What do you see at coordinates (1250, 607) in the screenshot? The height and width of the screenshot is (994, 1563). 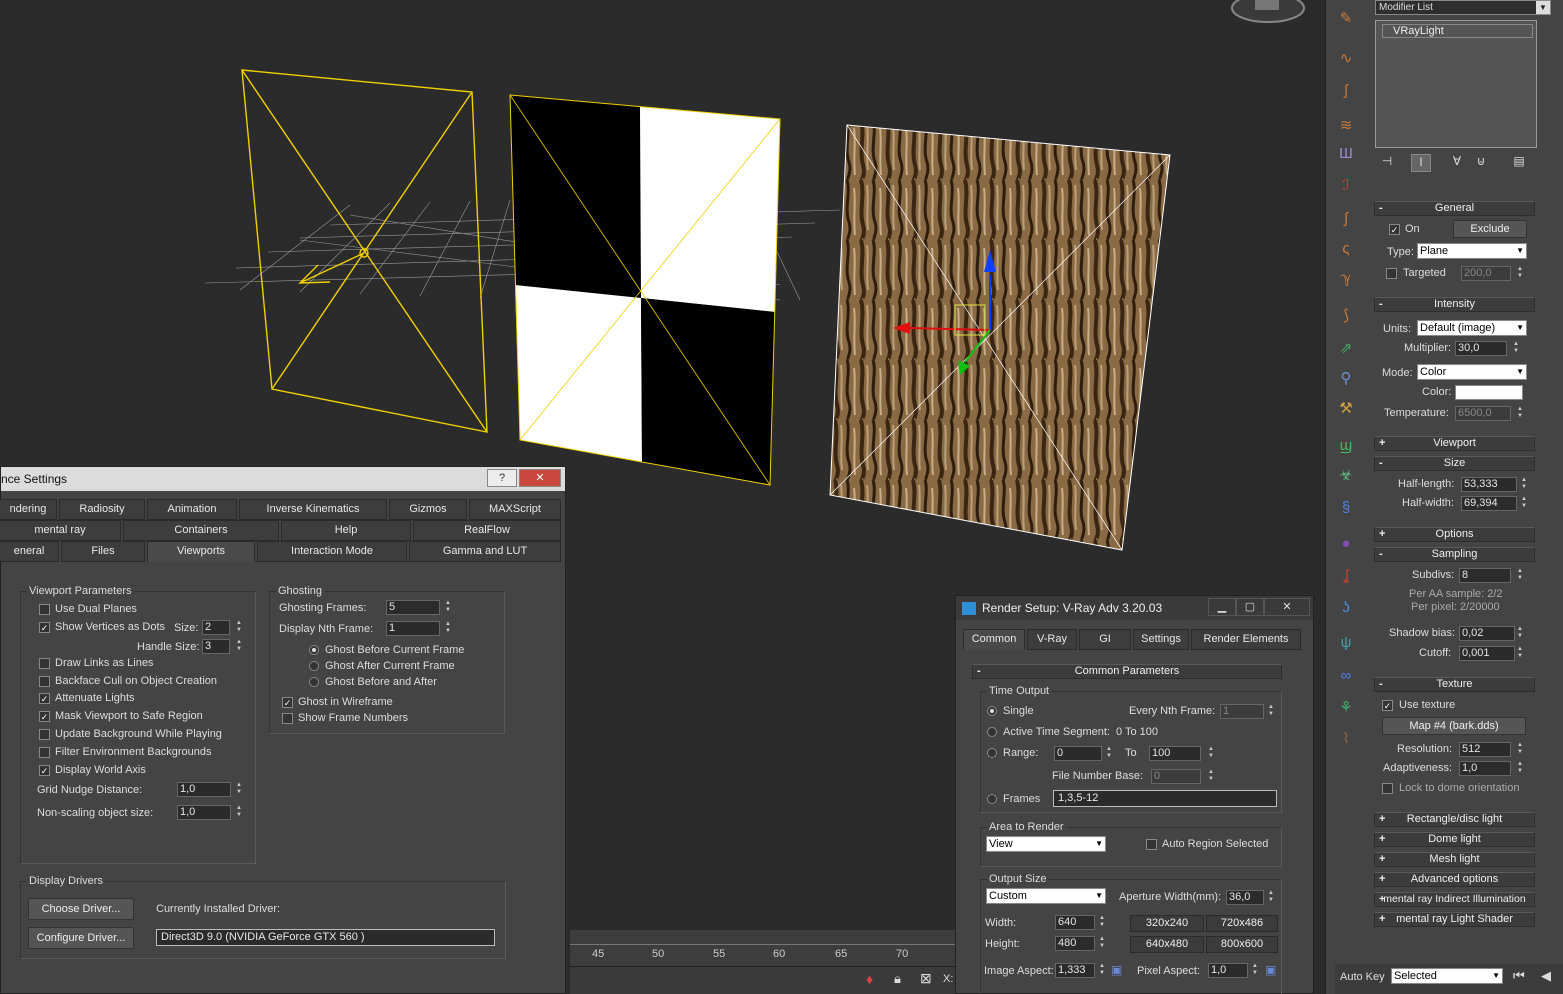 I see `maximize-icon: ▢` at bounding box center [1250, 607].